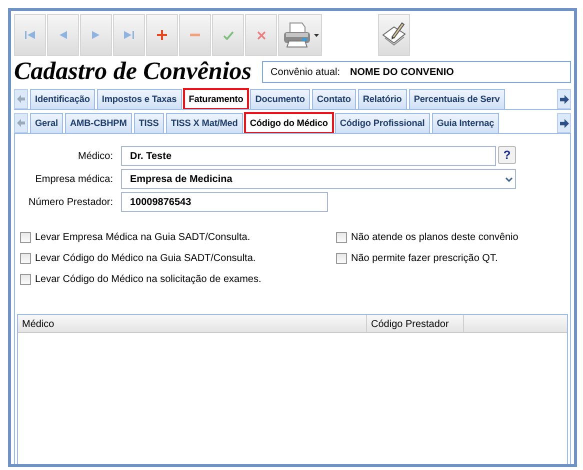 Image resolution: width=583 pixels, height=470 pixels. I want to click on cancel-button, so click(261, 35).